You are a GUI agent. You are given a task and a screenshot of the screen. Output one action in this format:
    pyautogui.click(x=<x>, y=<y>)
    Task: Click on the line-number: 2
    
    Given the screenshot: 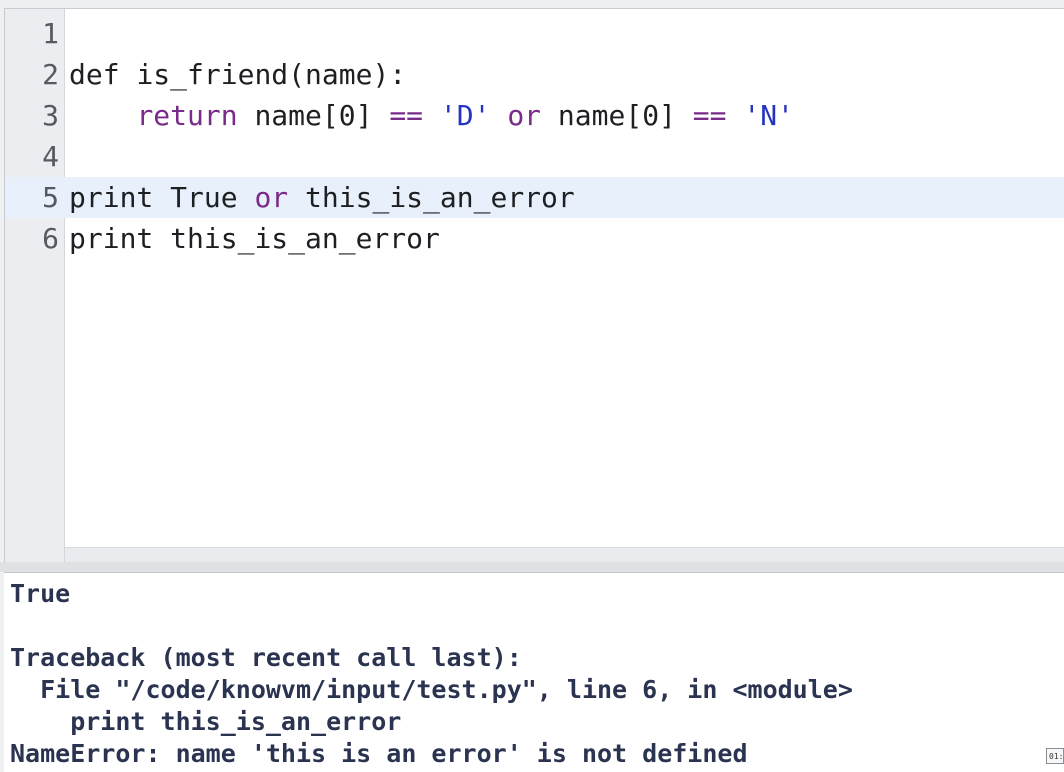 What is the action you would take?
    pyautogui.click(x=50, y=74)
    